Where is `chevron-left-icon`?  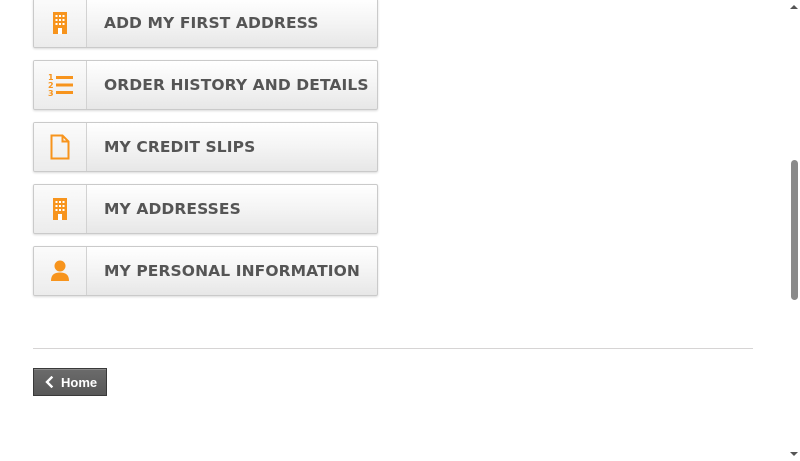 chevron-left-icon is located at coordinates (49, 382).